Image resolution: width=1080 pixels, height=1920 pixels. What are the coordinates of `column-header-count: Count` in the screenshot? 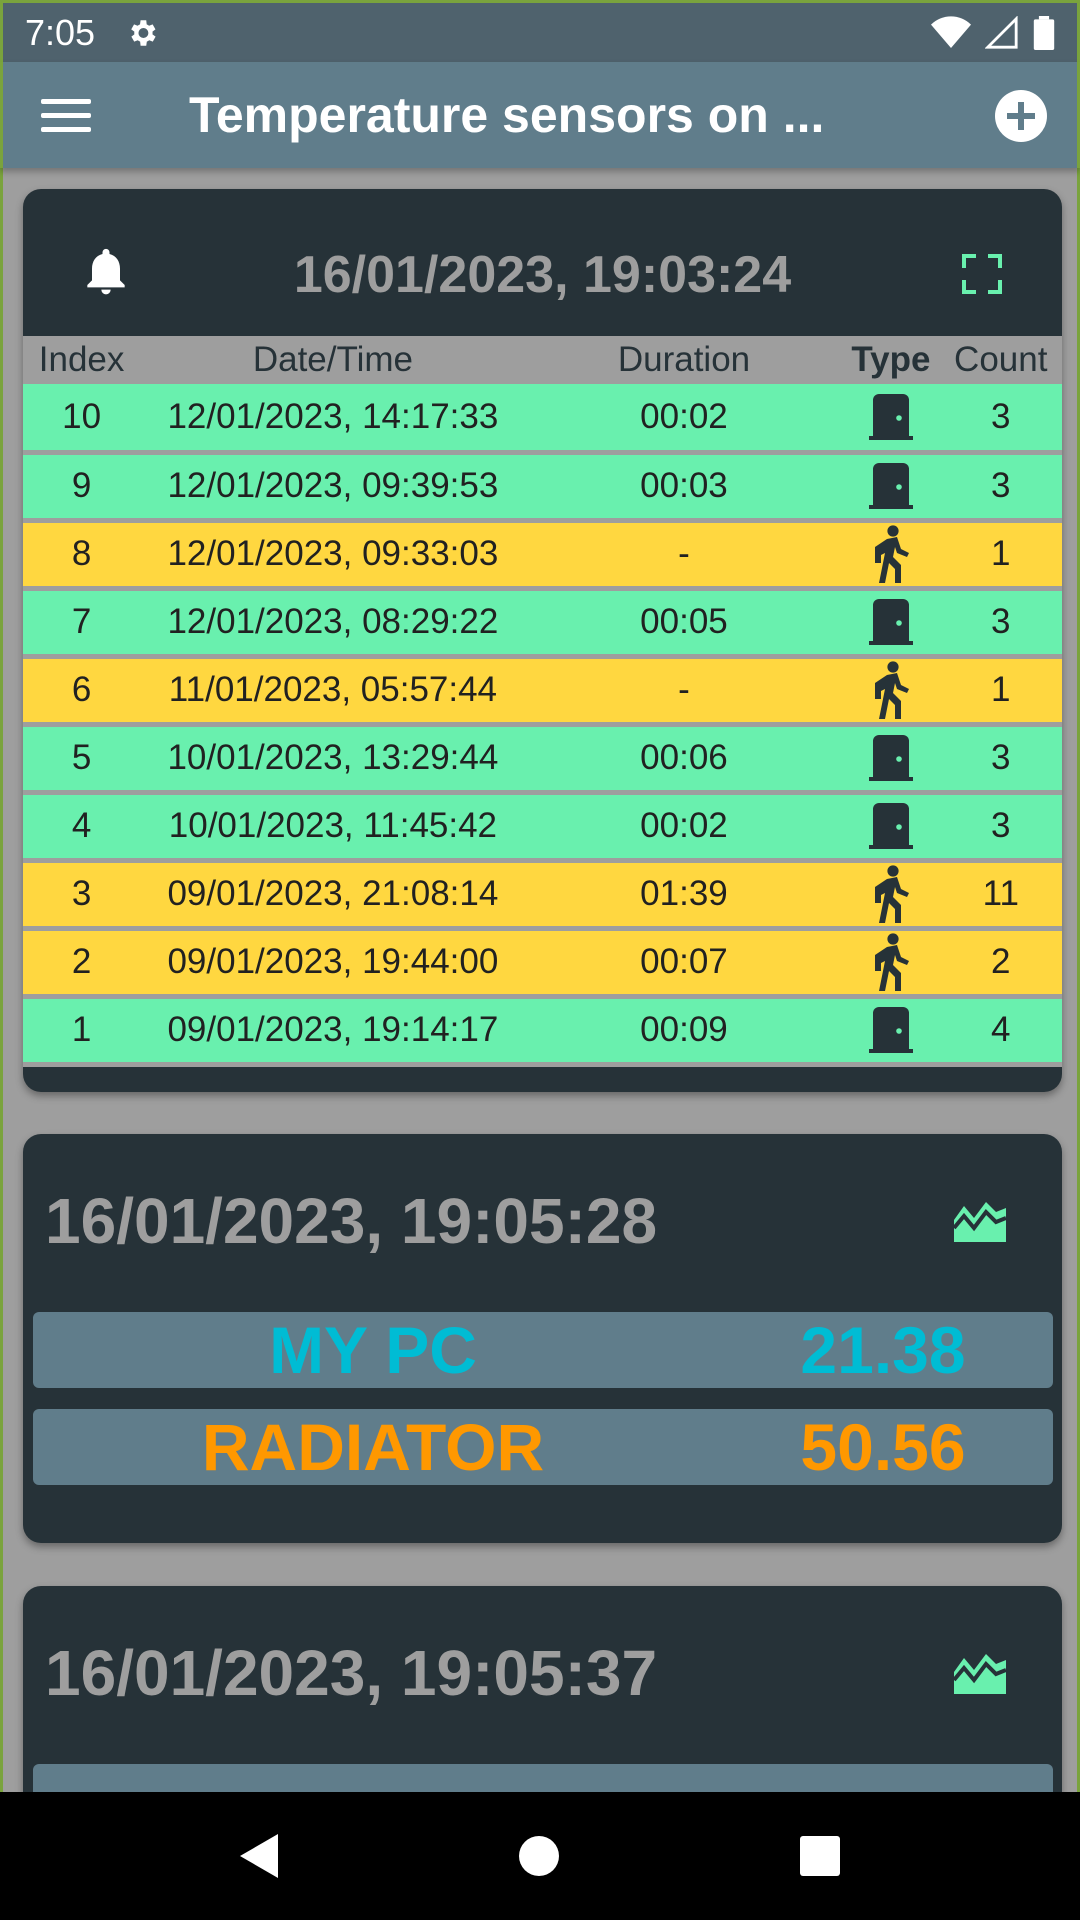 It's located at (1001, 359).